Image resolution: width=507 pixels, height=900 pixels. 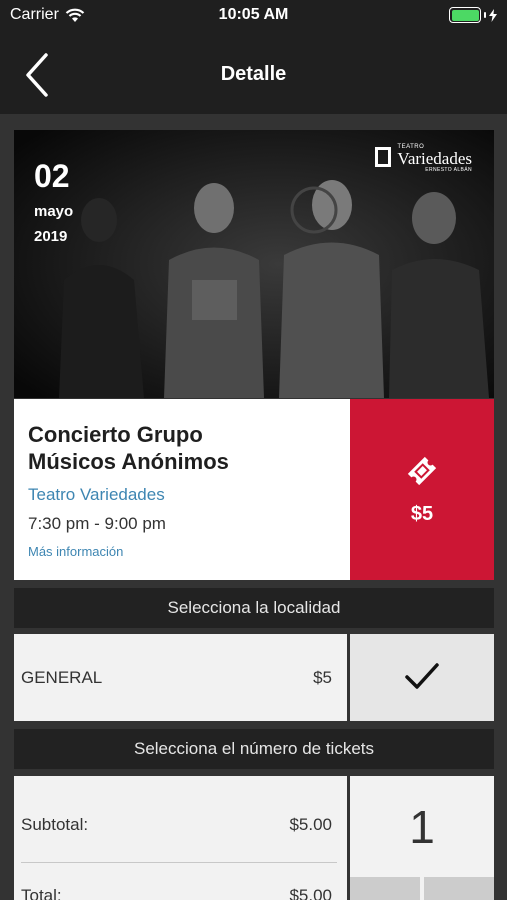 What do you see at coordinates (434, 158) in the screenshot?
I see `logo-name: Variedades` at bounding box center [434, 158].